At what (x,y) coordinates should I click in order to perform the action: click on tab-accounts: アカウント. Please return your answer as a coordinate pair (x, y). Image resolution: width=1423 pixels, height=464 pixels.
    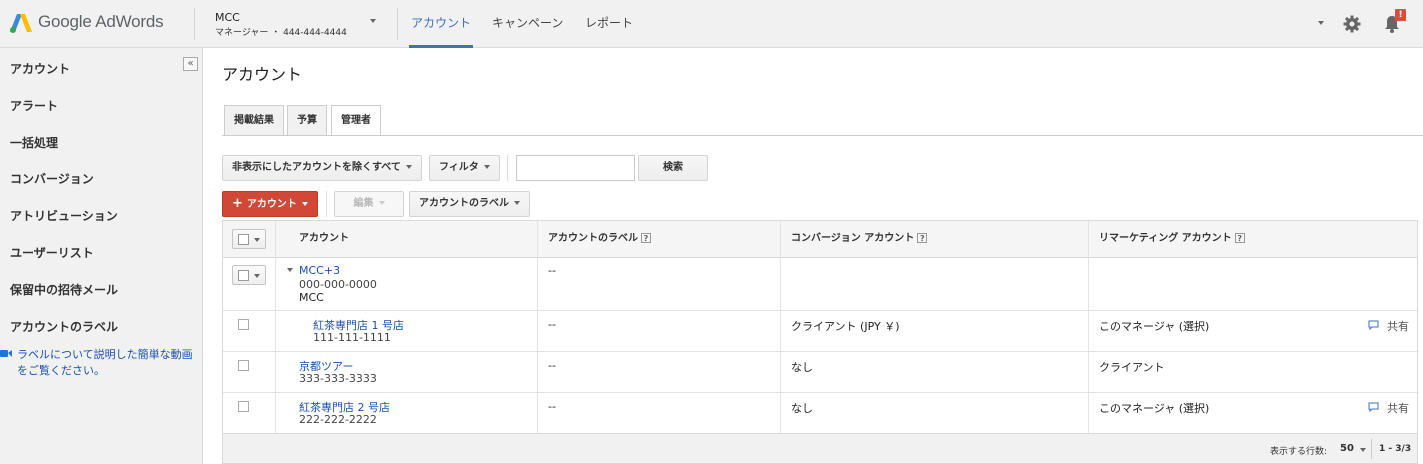
    Looking at the image, I should click on (441, 31).